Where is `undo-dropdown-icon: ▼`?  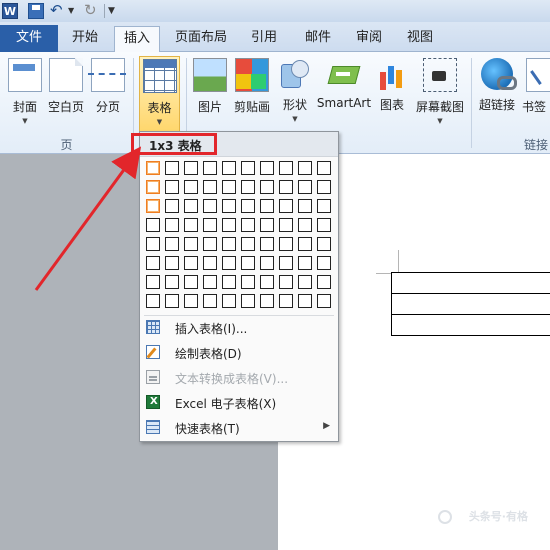 undo-dropdown-icon: ▼ is located at coordinates (76, 11).